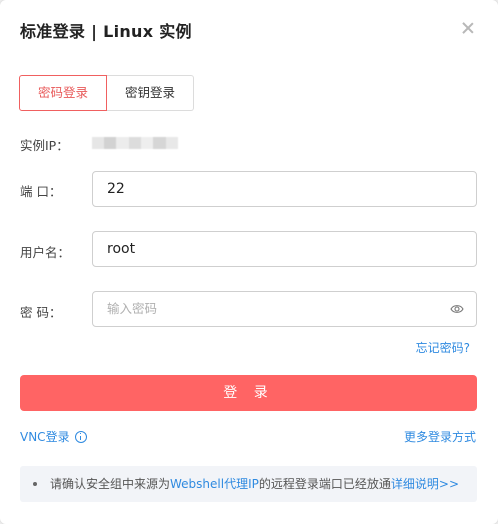 The width and height of the screenshot is (498, 524). Describe the element at coordinates (151, 93) in the screenshot. I see `tab-key-login: 密钥登录` at that location.